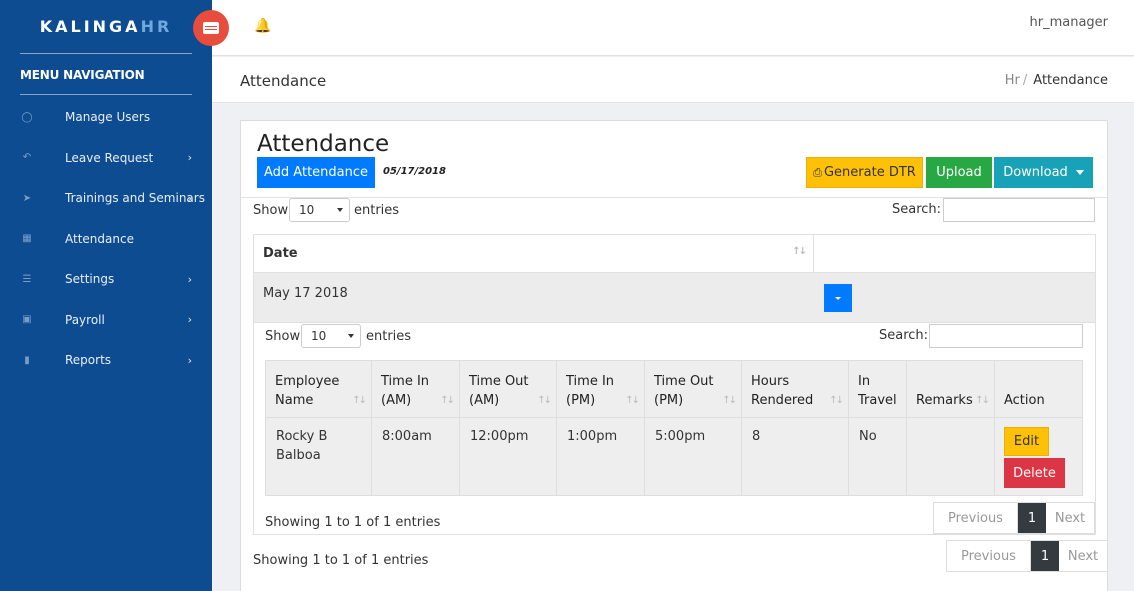  What do you see at coordinates (280, 253) in the screenshot?
I see `column-header-label: Date` at bounding box center [280, 253].